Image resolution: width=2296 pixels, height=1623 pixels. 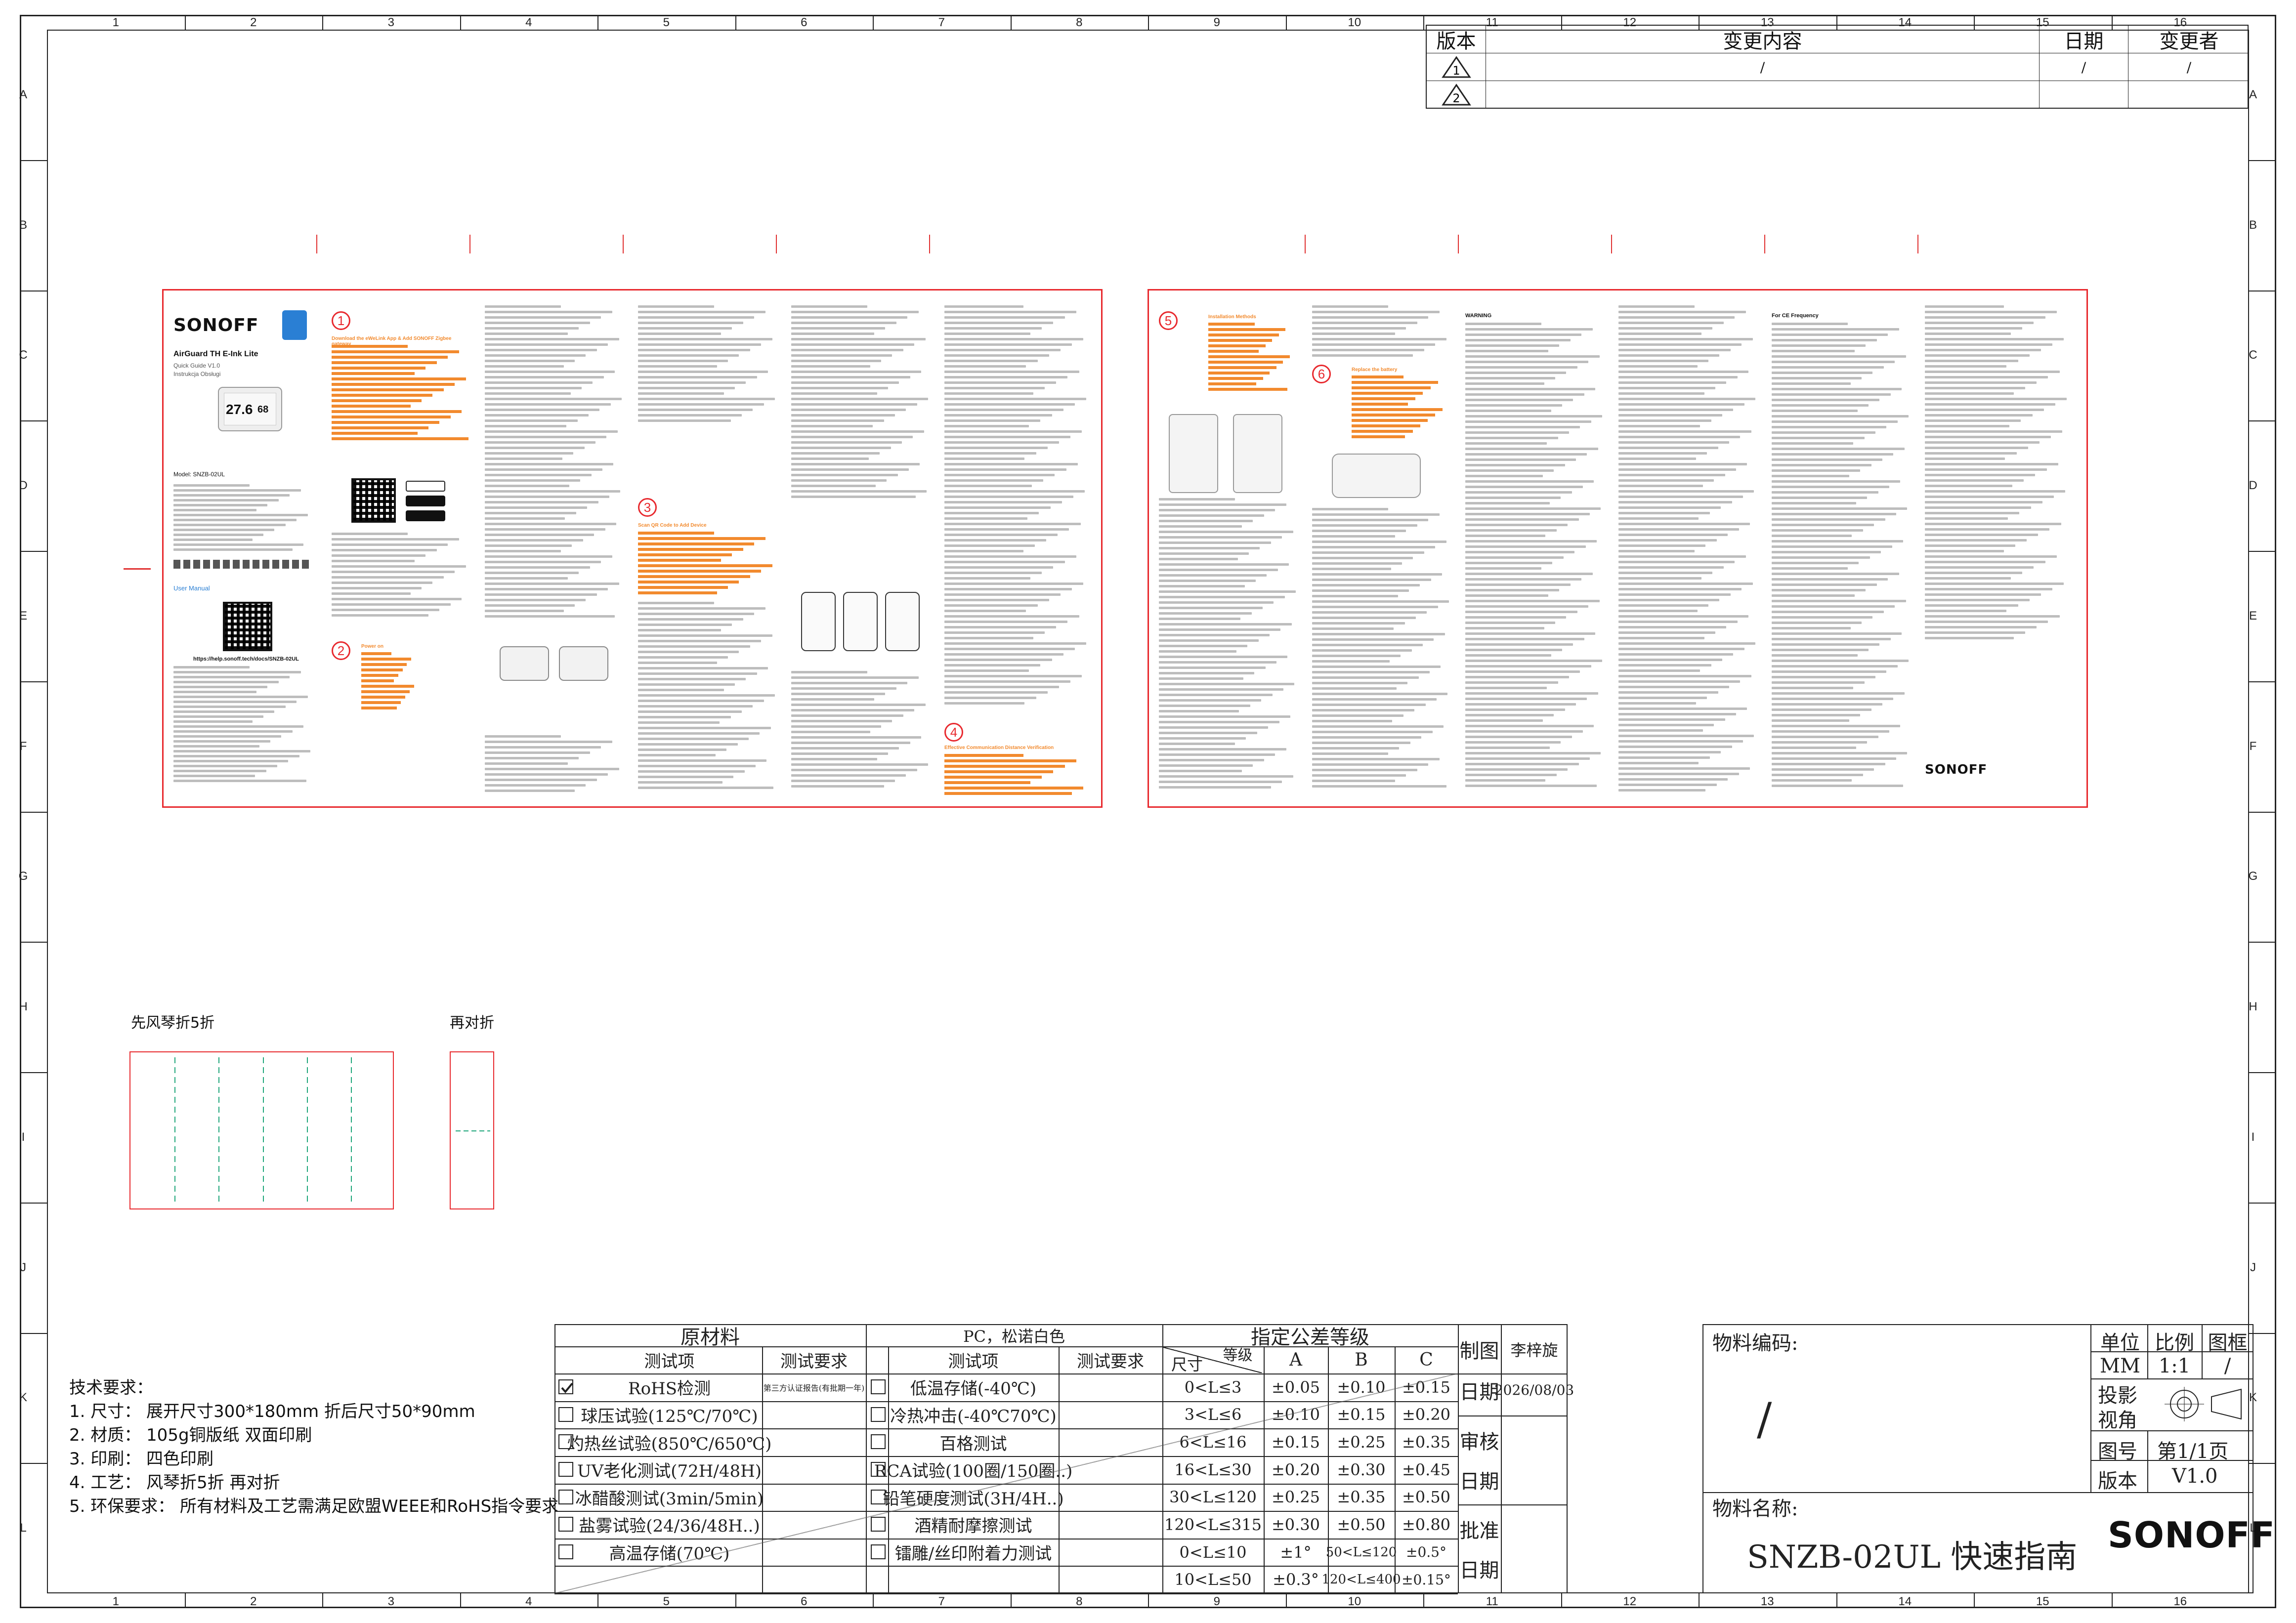 I want to click on app-qr-code, so click(x=373, y=501).